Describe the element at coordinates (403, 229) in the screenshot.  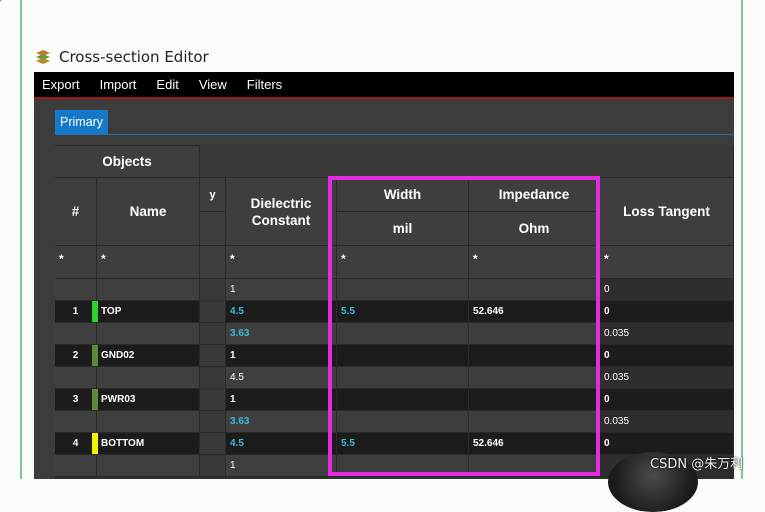
I see `col-header-width-unit: mil` at that location.